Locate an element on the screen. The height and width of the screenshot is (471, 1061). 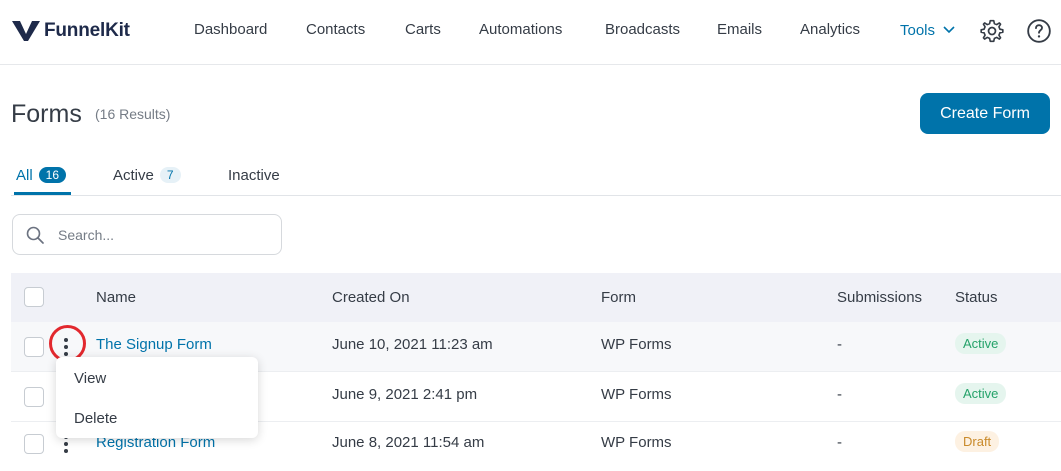
table-header: Name Created On Form Submissions Status is located at coordinates (536, 297).